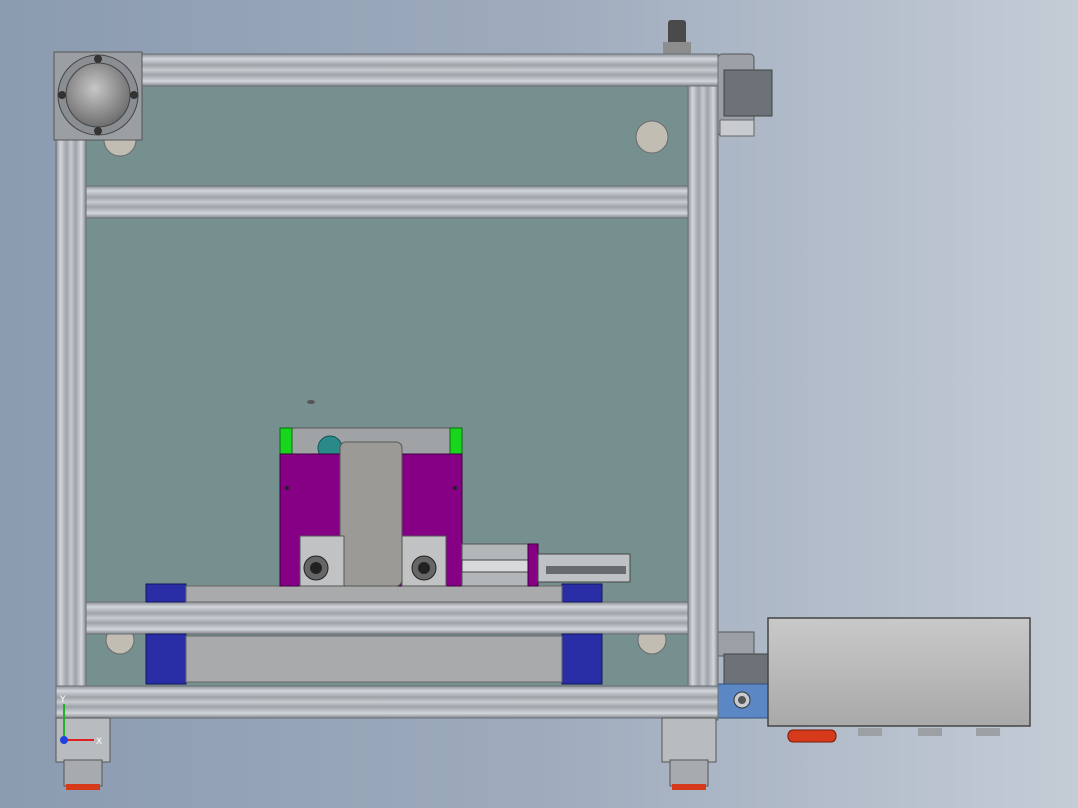 The width and height of the screenshot is (1078, 808). Describe the element at coordinates (374, 594) in the screenshot. I see `slide-plate` at that location.